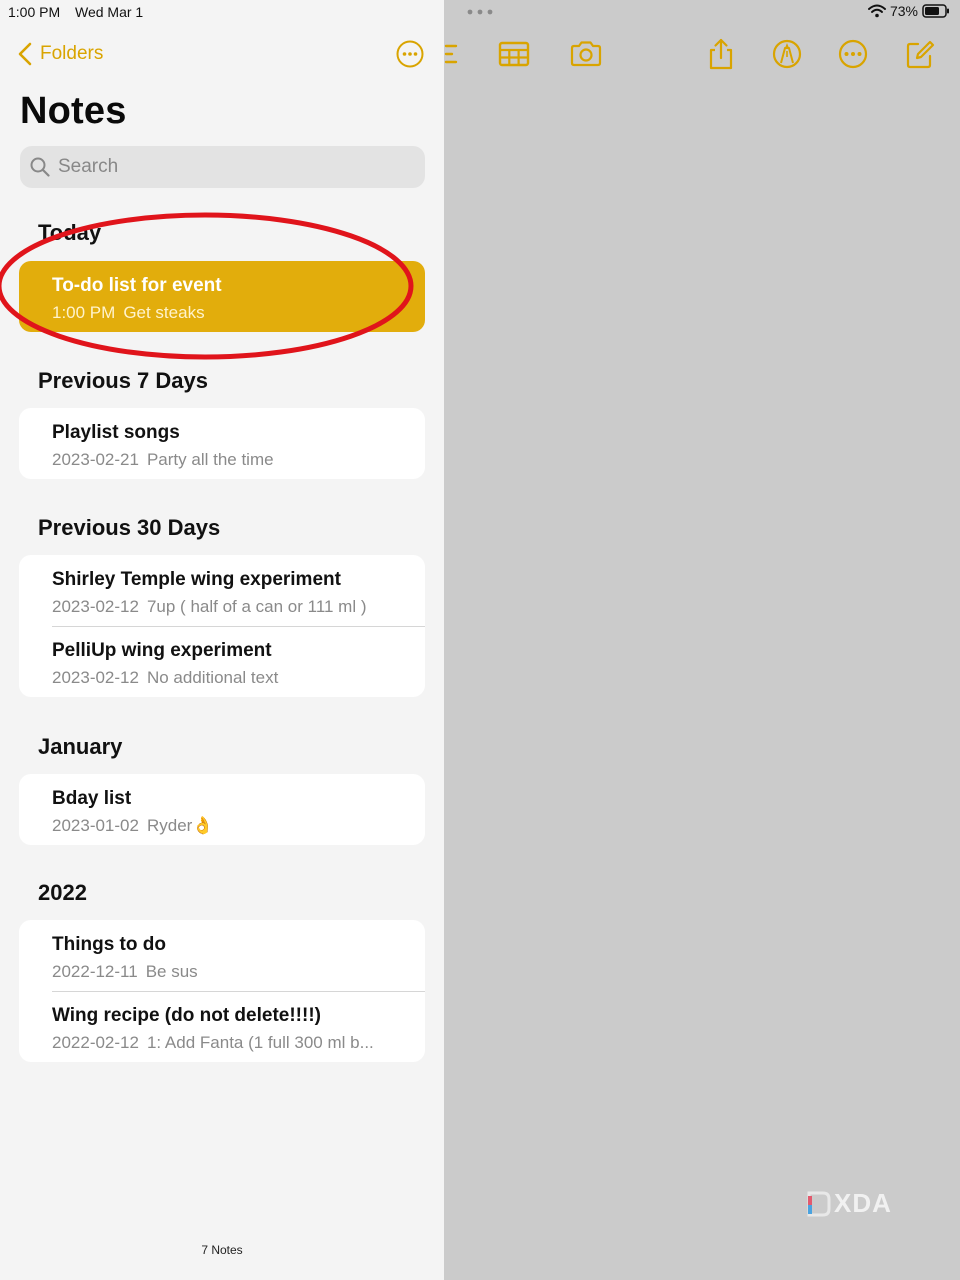 The height and width of the screenshot is (1280, 960). I want to click on section-title-today: Today, so click(70, 232).